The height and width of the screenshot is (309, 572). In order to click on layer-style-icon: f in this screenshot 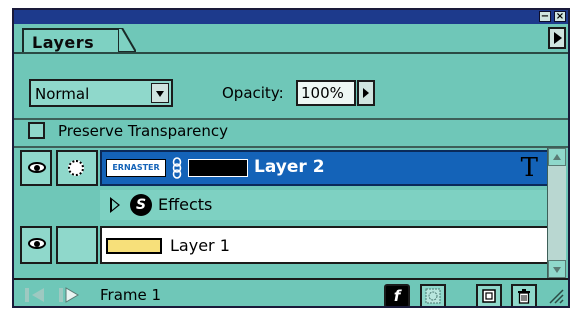, I will do `click(397, 296)`.